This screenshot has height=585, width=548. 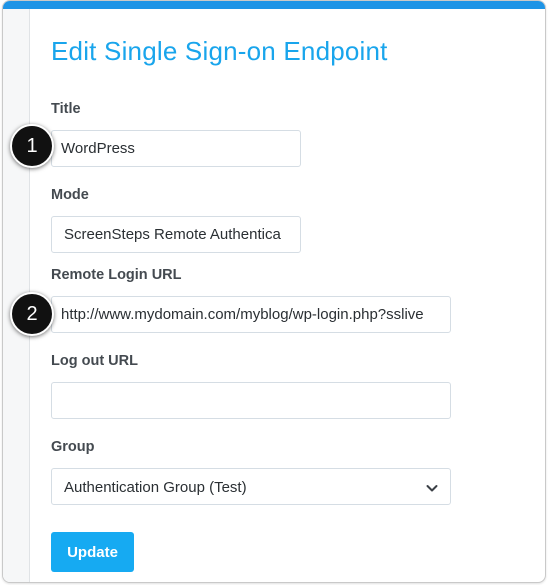 What do you see at coordinates (116, 275) in the screenshot?
I see `remote-login-url-label: Remote Login URL` at bounding box center [116, 275].